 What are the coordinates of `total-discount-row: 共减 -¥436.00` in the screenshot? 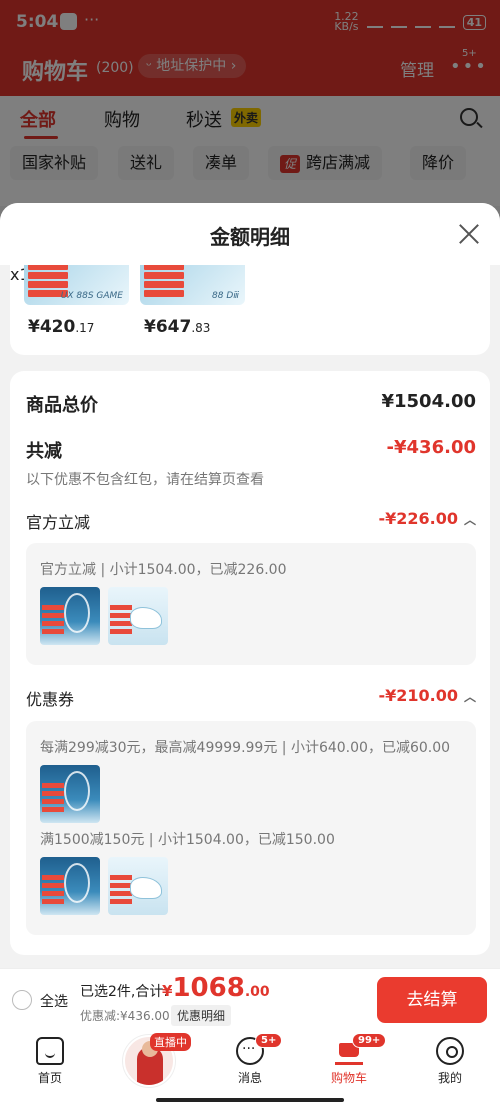 It's located at (251, 450).